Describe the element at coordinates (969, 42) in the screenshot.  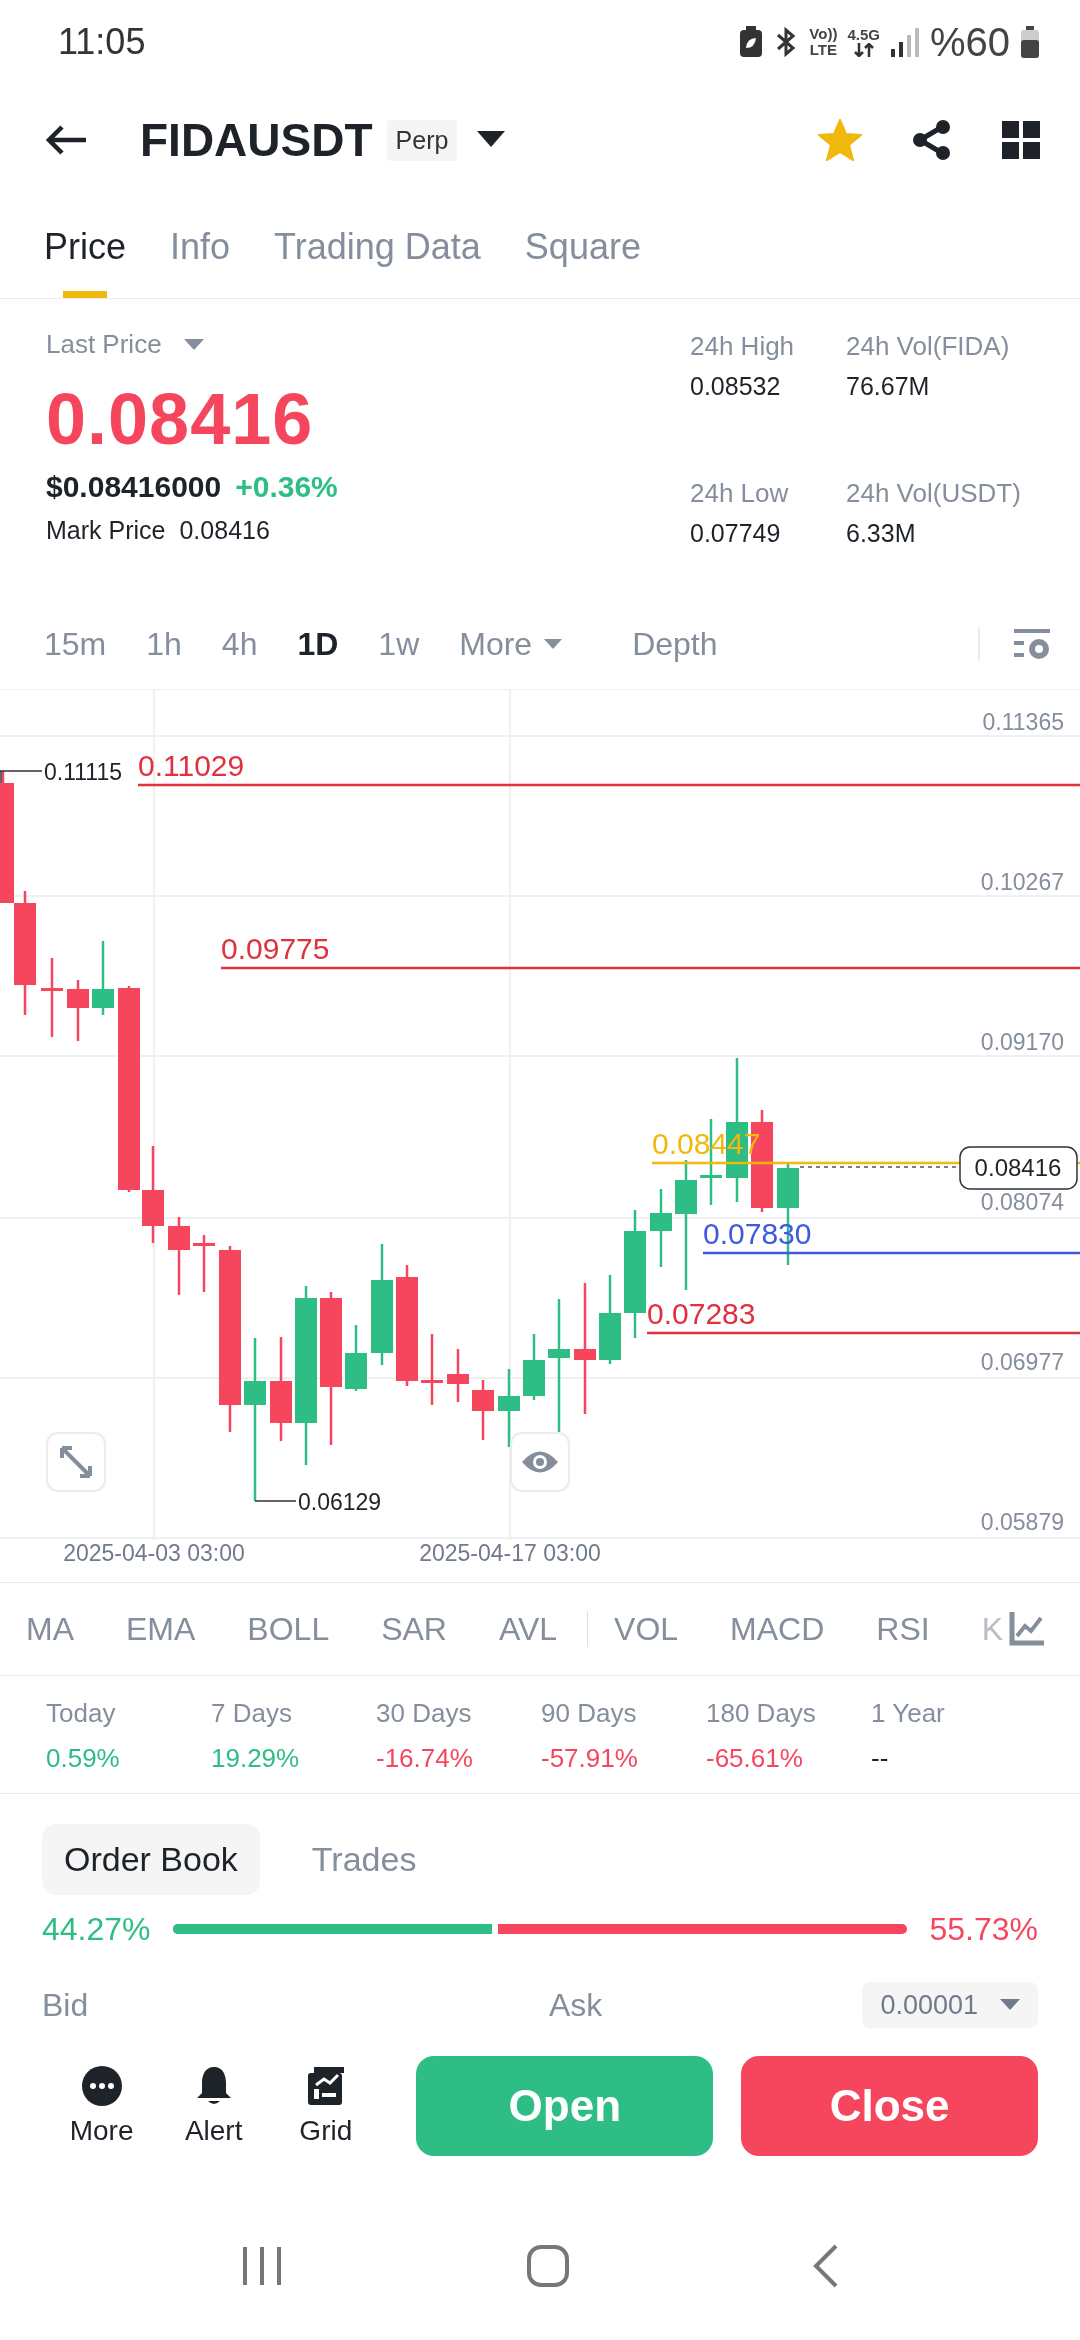
I see `battery-level: %60` at that location.